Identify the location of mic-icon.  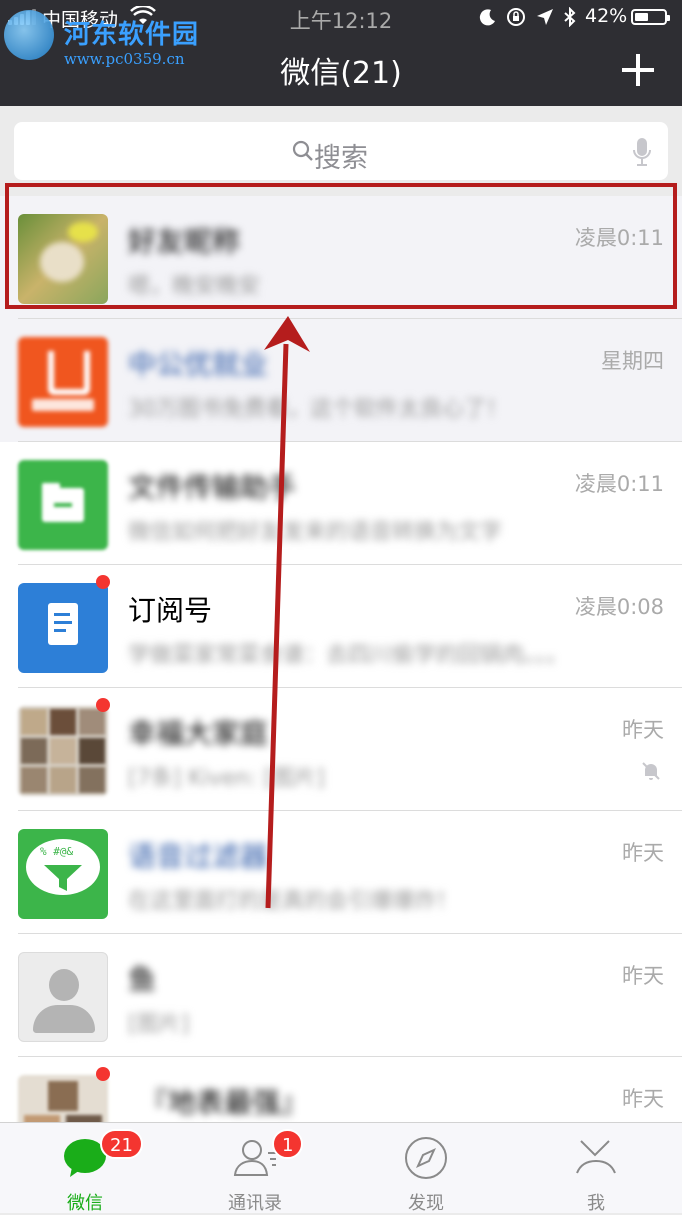
(642, 152).